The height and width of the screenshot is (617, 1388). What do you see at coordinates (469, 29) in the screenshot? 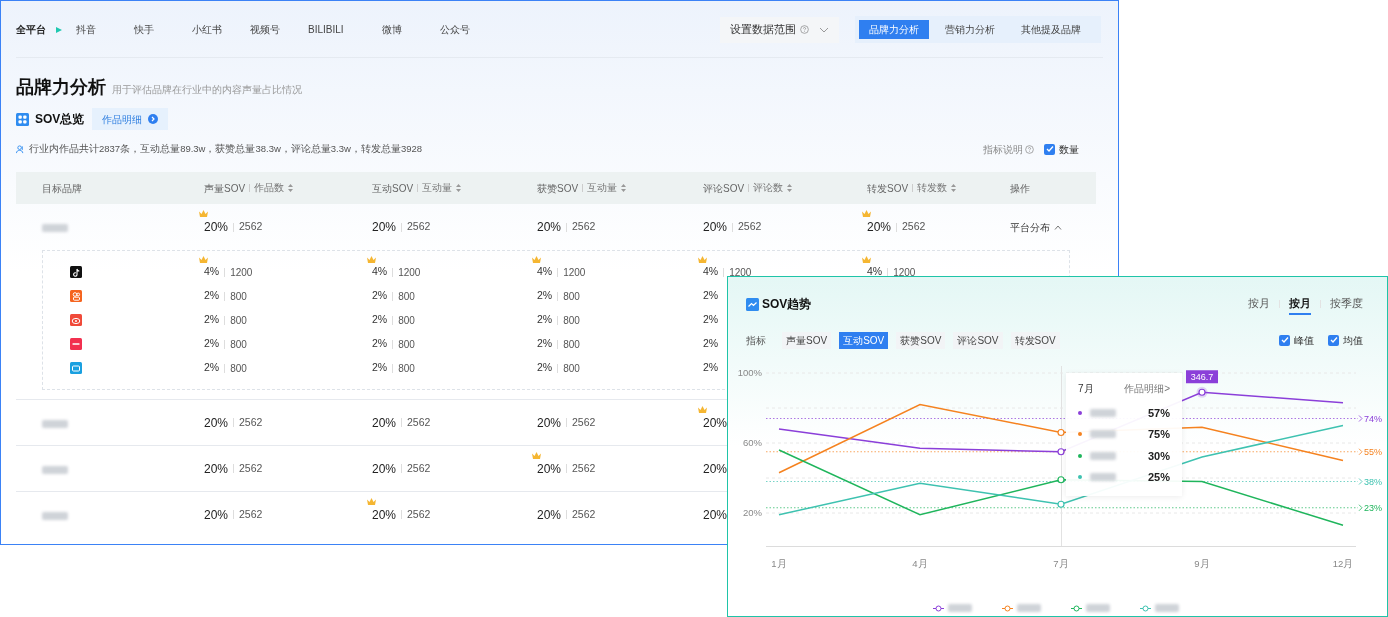
I see `platform-tab: 公众号` at bounding box center [469, 29].